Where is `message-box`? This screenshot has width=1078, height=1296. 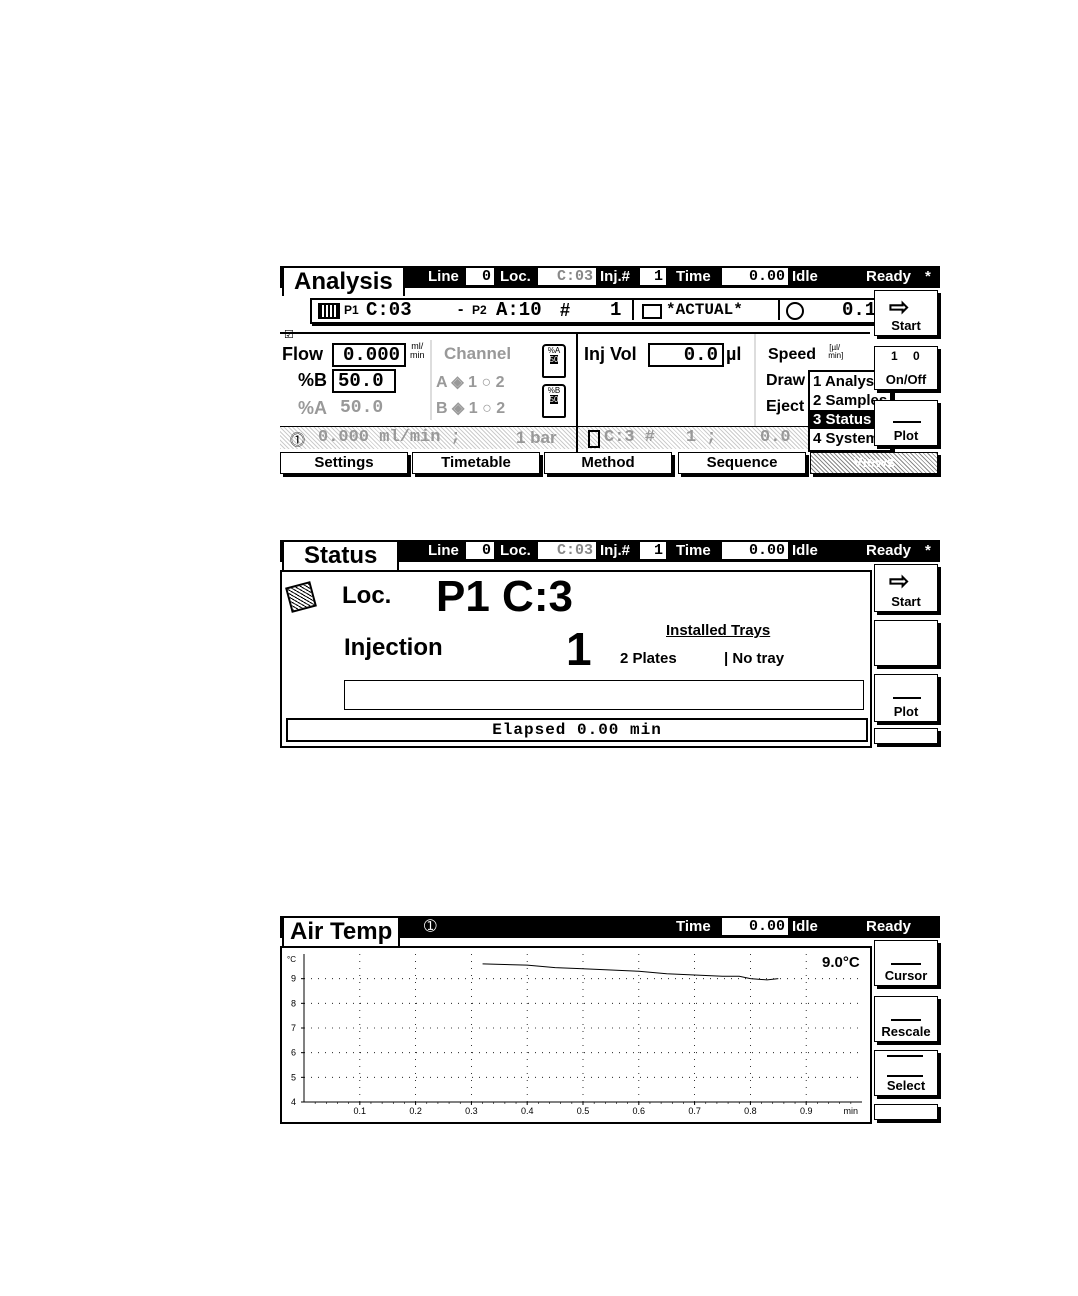
message-box is located at coordinates (604, 695).